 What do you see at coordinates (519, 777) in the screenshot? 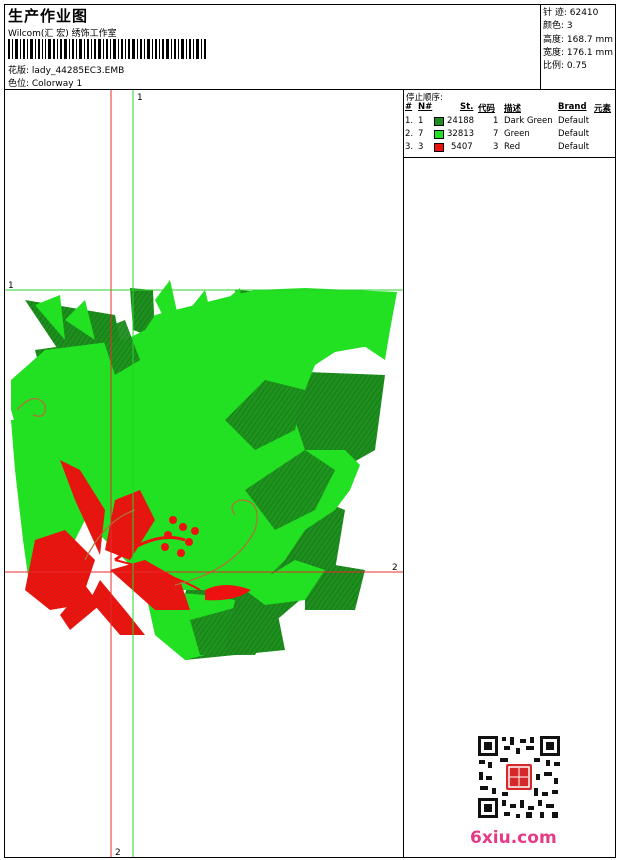
I see `qr-code` at bounding box center [519, 777].